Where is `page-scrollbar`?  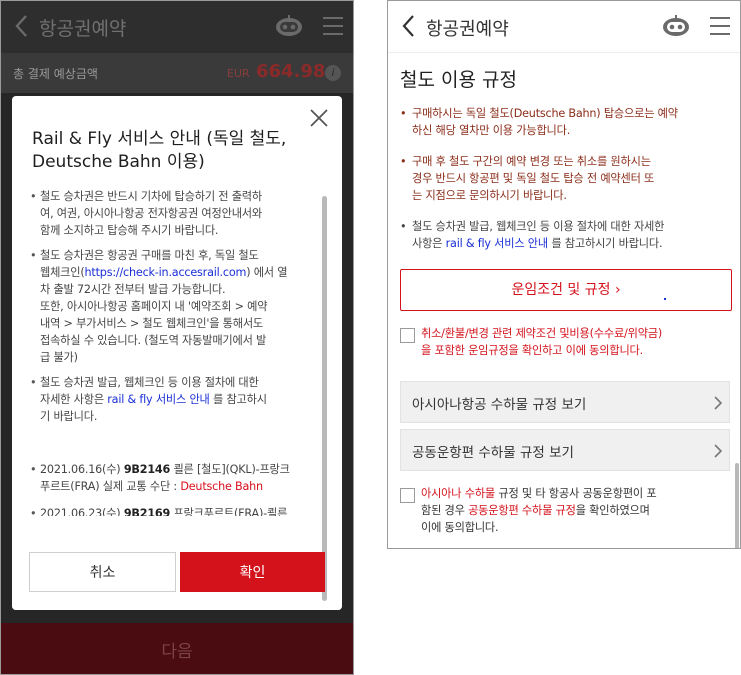
page-scrollbar is located at coordinates (737, 505).